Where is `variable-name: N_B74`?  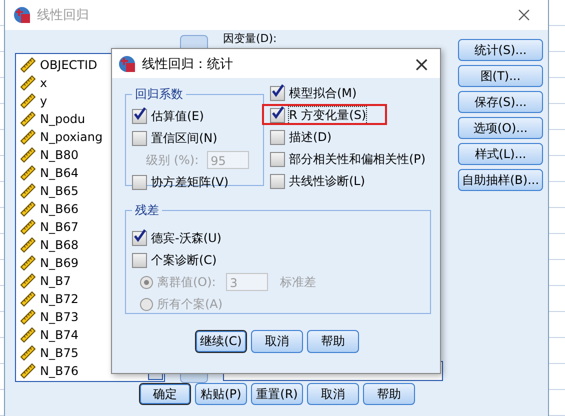
variable-name: N_B74 is located at coordinates (59, 335).